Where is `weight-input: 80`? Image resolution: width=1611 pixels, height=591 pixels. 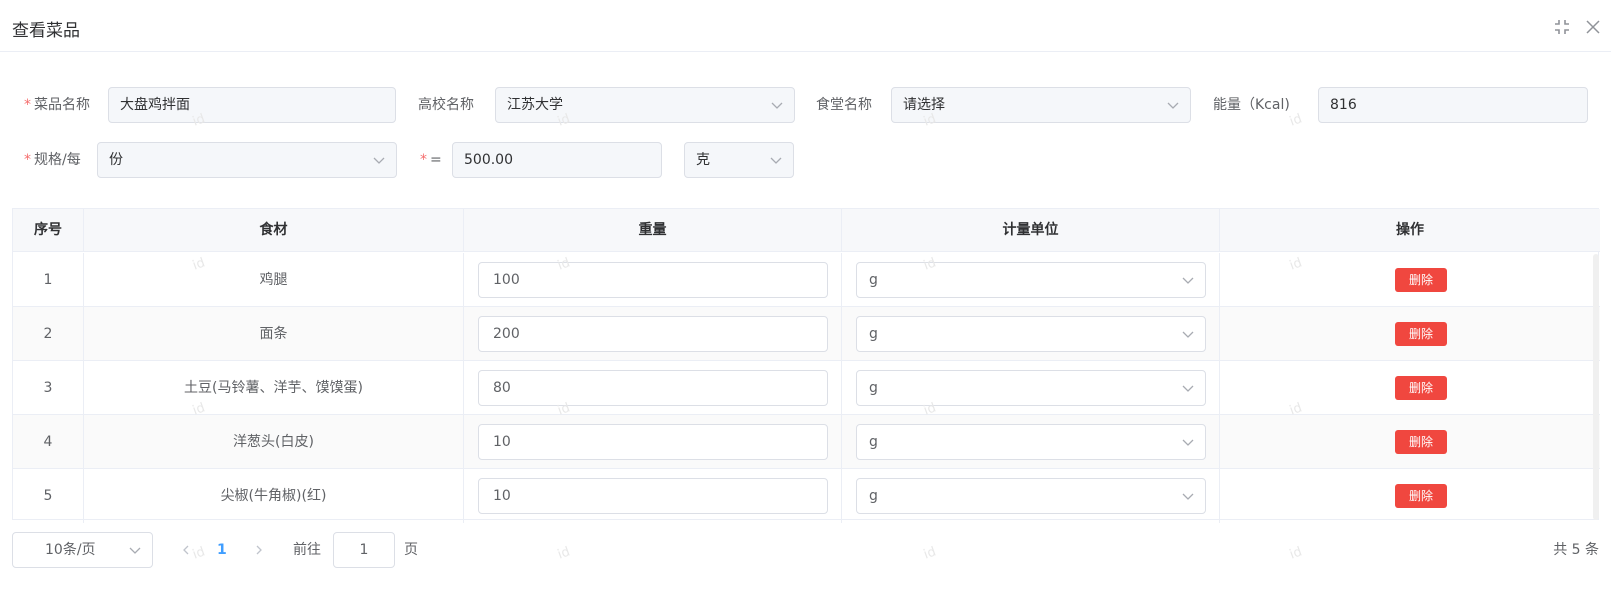 weight-input: 80 is located at coordinates (653, 388).